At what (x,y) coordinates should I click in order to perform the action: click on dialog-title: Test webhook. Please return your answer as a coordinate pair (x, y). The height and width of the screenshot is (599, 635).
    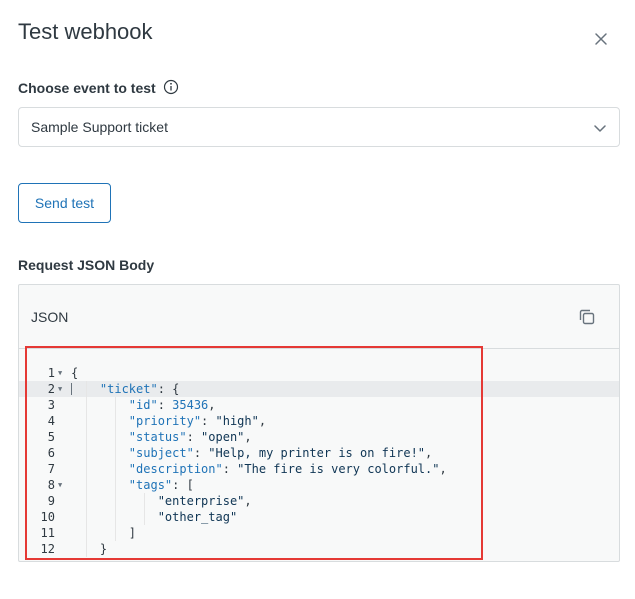
    Looking at the image, I should click on (85, 31).